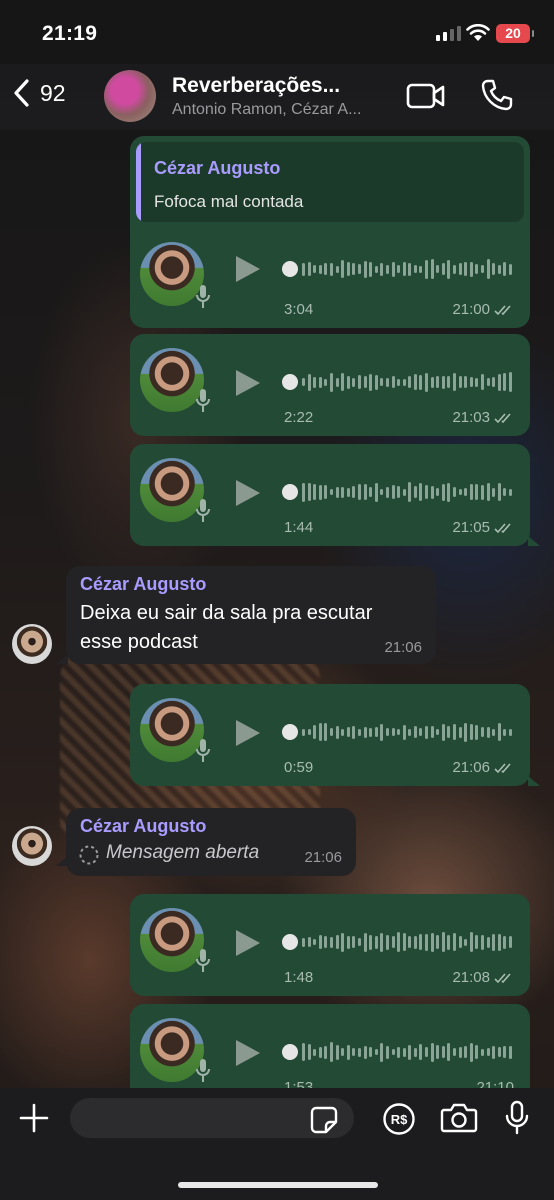 Image resolution: width=554 pixels, height=1200 pixels. Describe the element at coordinates (426, 96) in the screenshot. I see `video-call-icon` at that location.